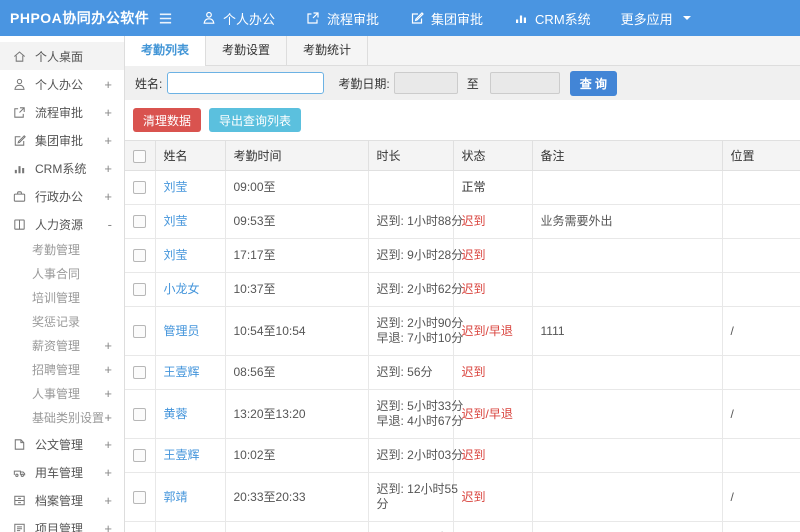 Image resolution: width=800 pixels, height=532 pixels. What do you see at coordinates (462, 155) in the screenshot?
I see `table-header-row: 姓名 考勤时间 时长 状态 备注 位置` at bounding box center [462, 155].